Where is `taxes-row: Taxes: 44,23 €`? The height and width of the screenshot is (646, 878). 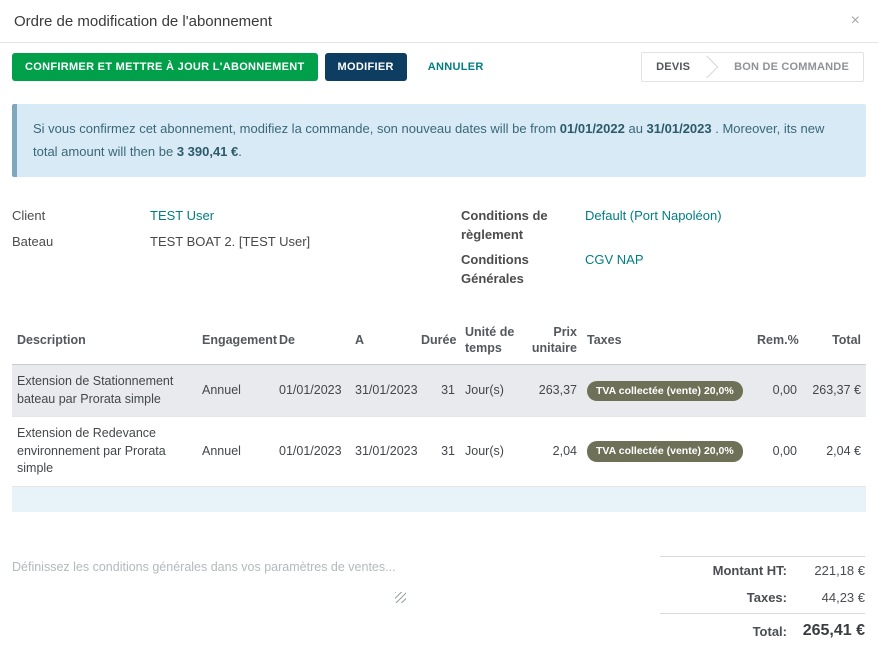
taxes-row: Taxes: 44,23 € is located at coordinates (762, 597).